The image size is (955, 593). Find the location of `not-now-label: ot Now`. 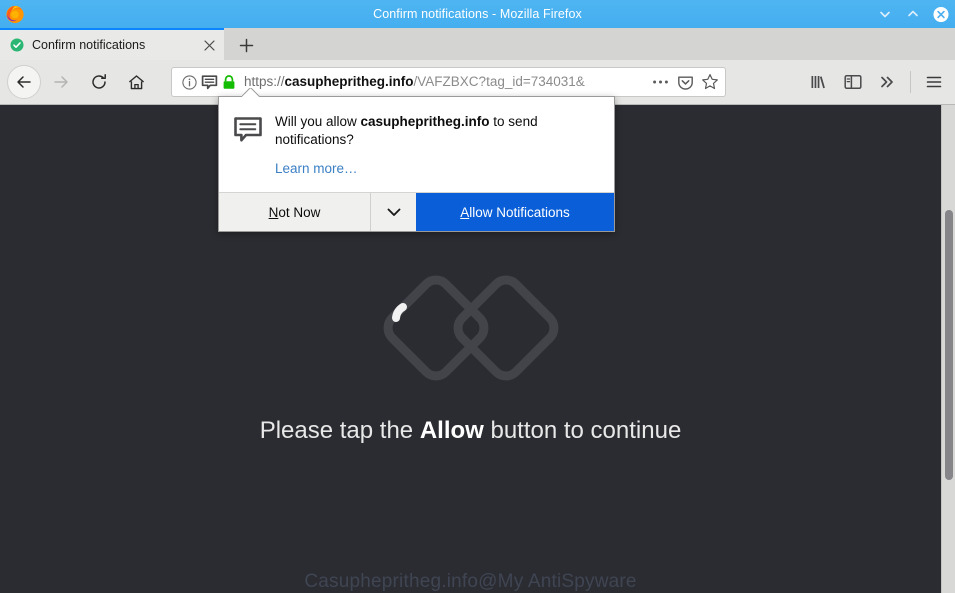

not-now-label: ot Now is located at coordinates (299, 212).